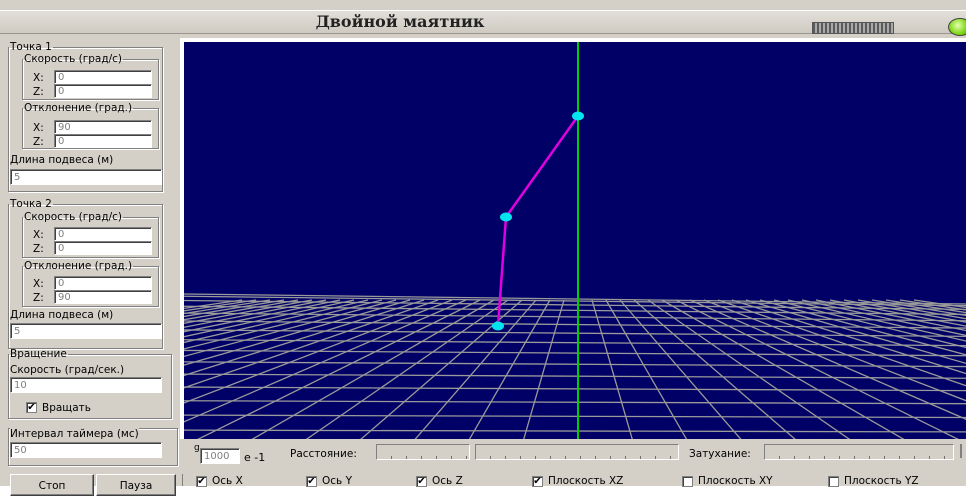 This screenshot has height=497, width=966. Describe the element at coordinates (577, 452) in the screenshot. I see `distance-slider-b` at that location.